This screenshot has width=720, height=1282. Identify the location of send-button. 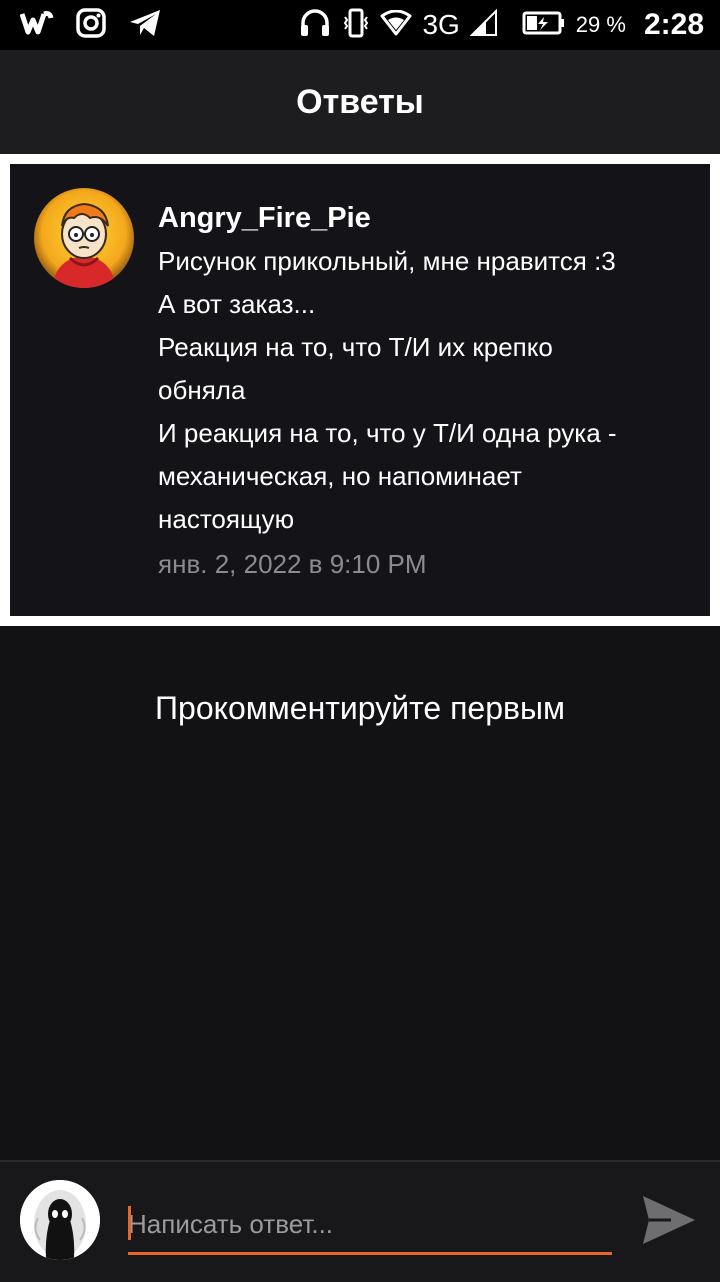
(669, 1222).